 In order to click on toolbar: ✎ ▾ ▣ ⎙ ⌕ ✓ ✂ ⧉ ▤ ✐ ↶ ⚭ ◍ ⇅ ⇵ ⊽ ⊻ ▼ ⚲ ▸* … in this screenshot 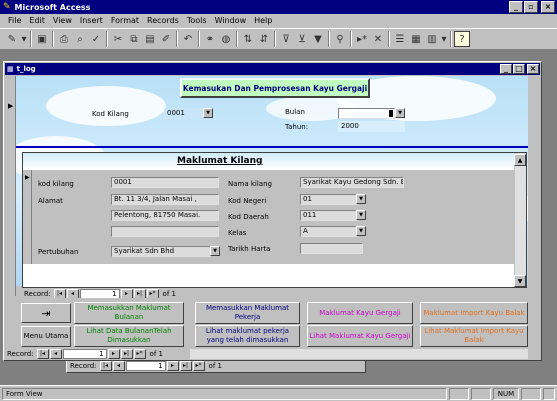, I will do `click(278, 39)`.